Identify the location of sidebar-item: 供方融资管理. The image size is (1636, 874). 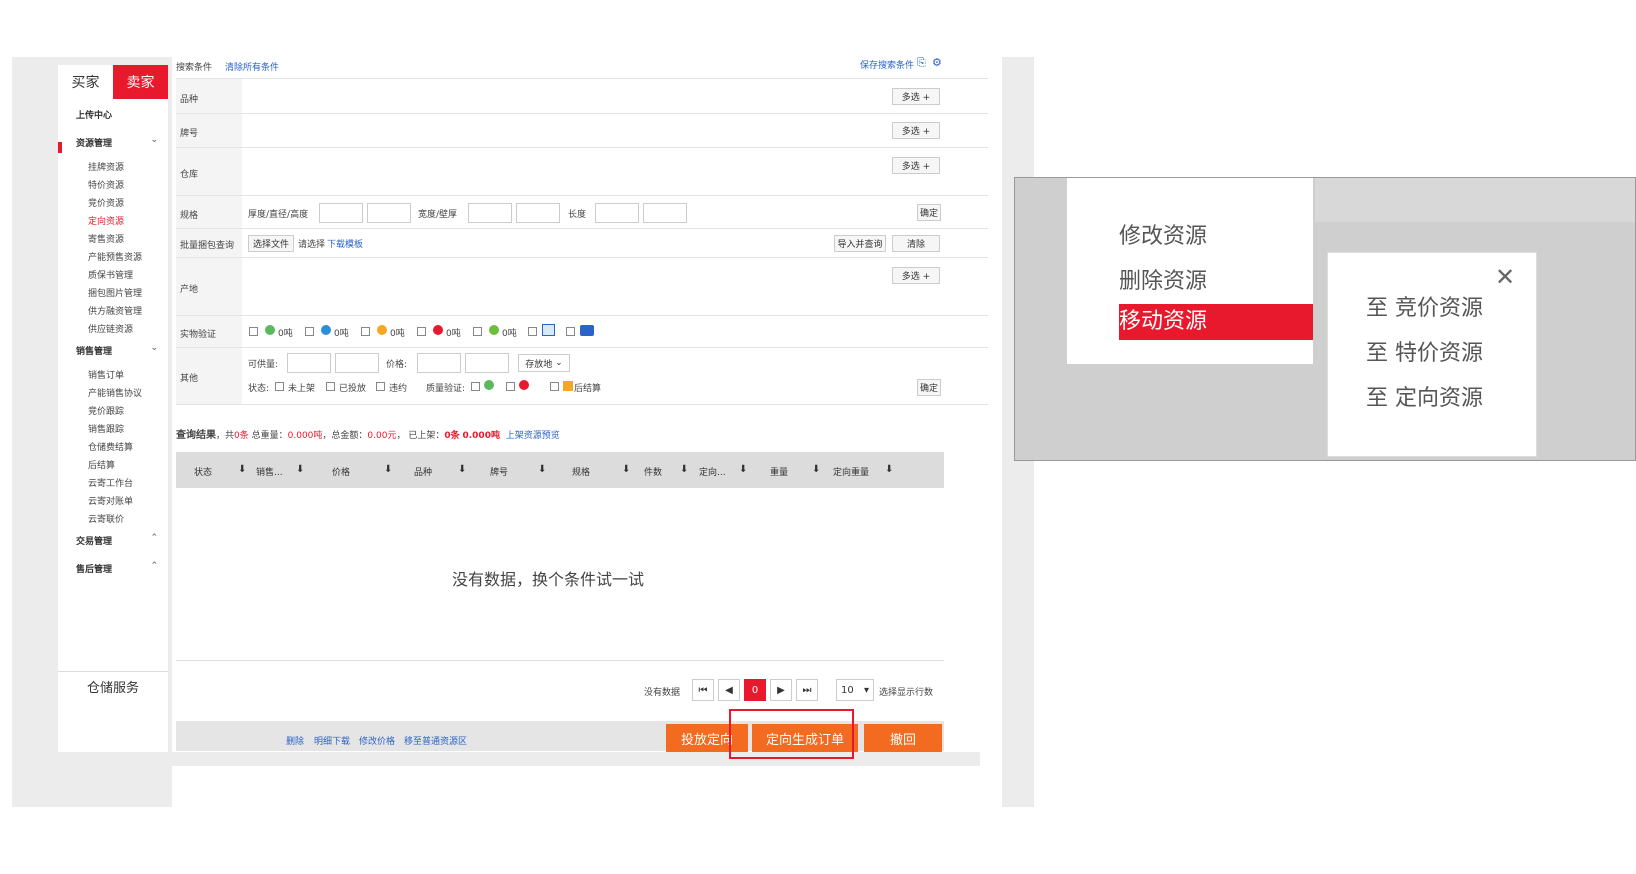
(113, 310).